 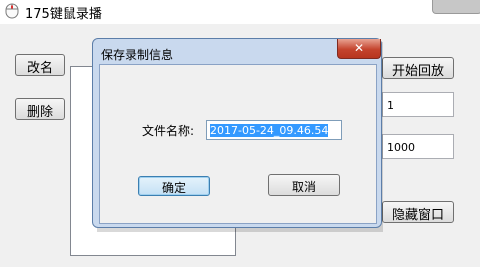 I want to click on playback-count-input: 1, so click(x=418, y=104).